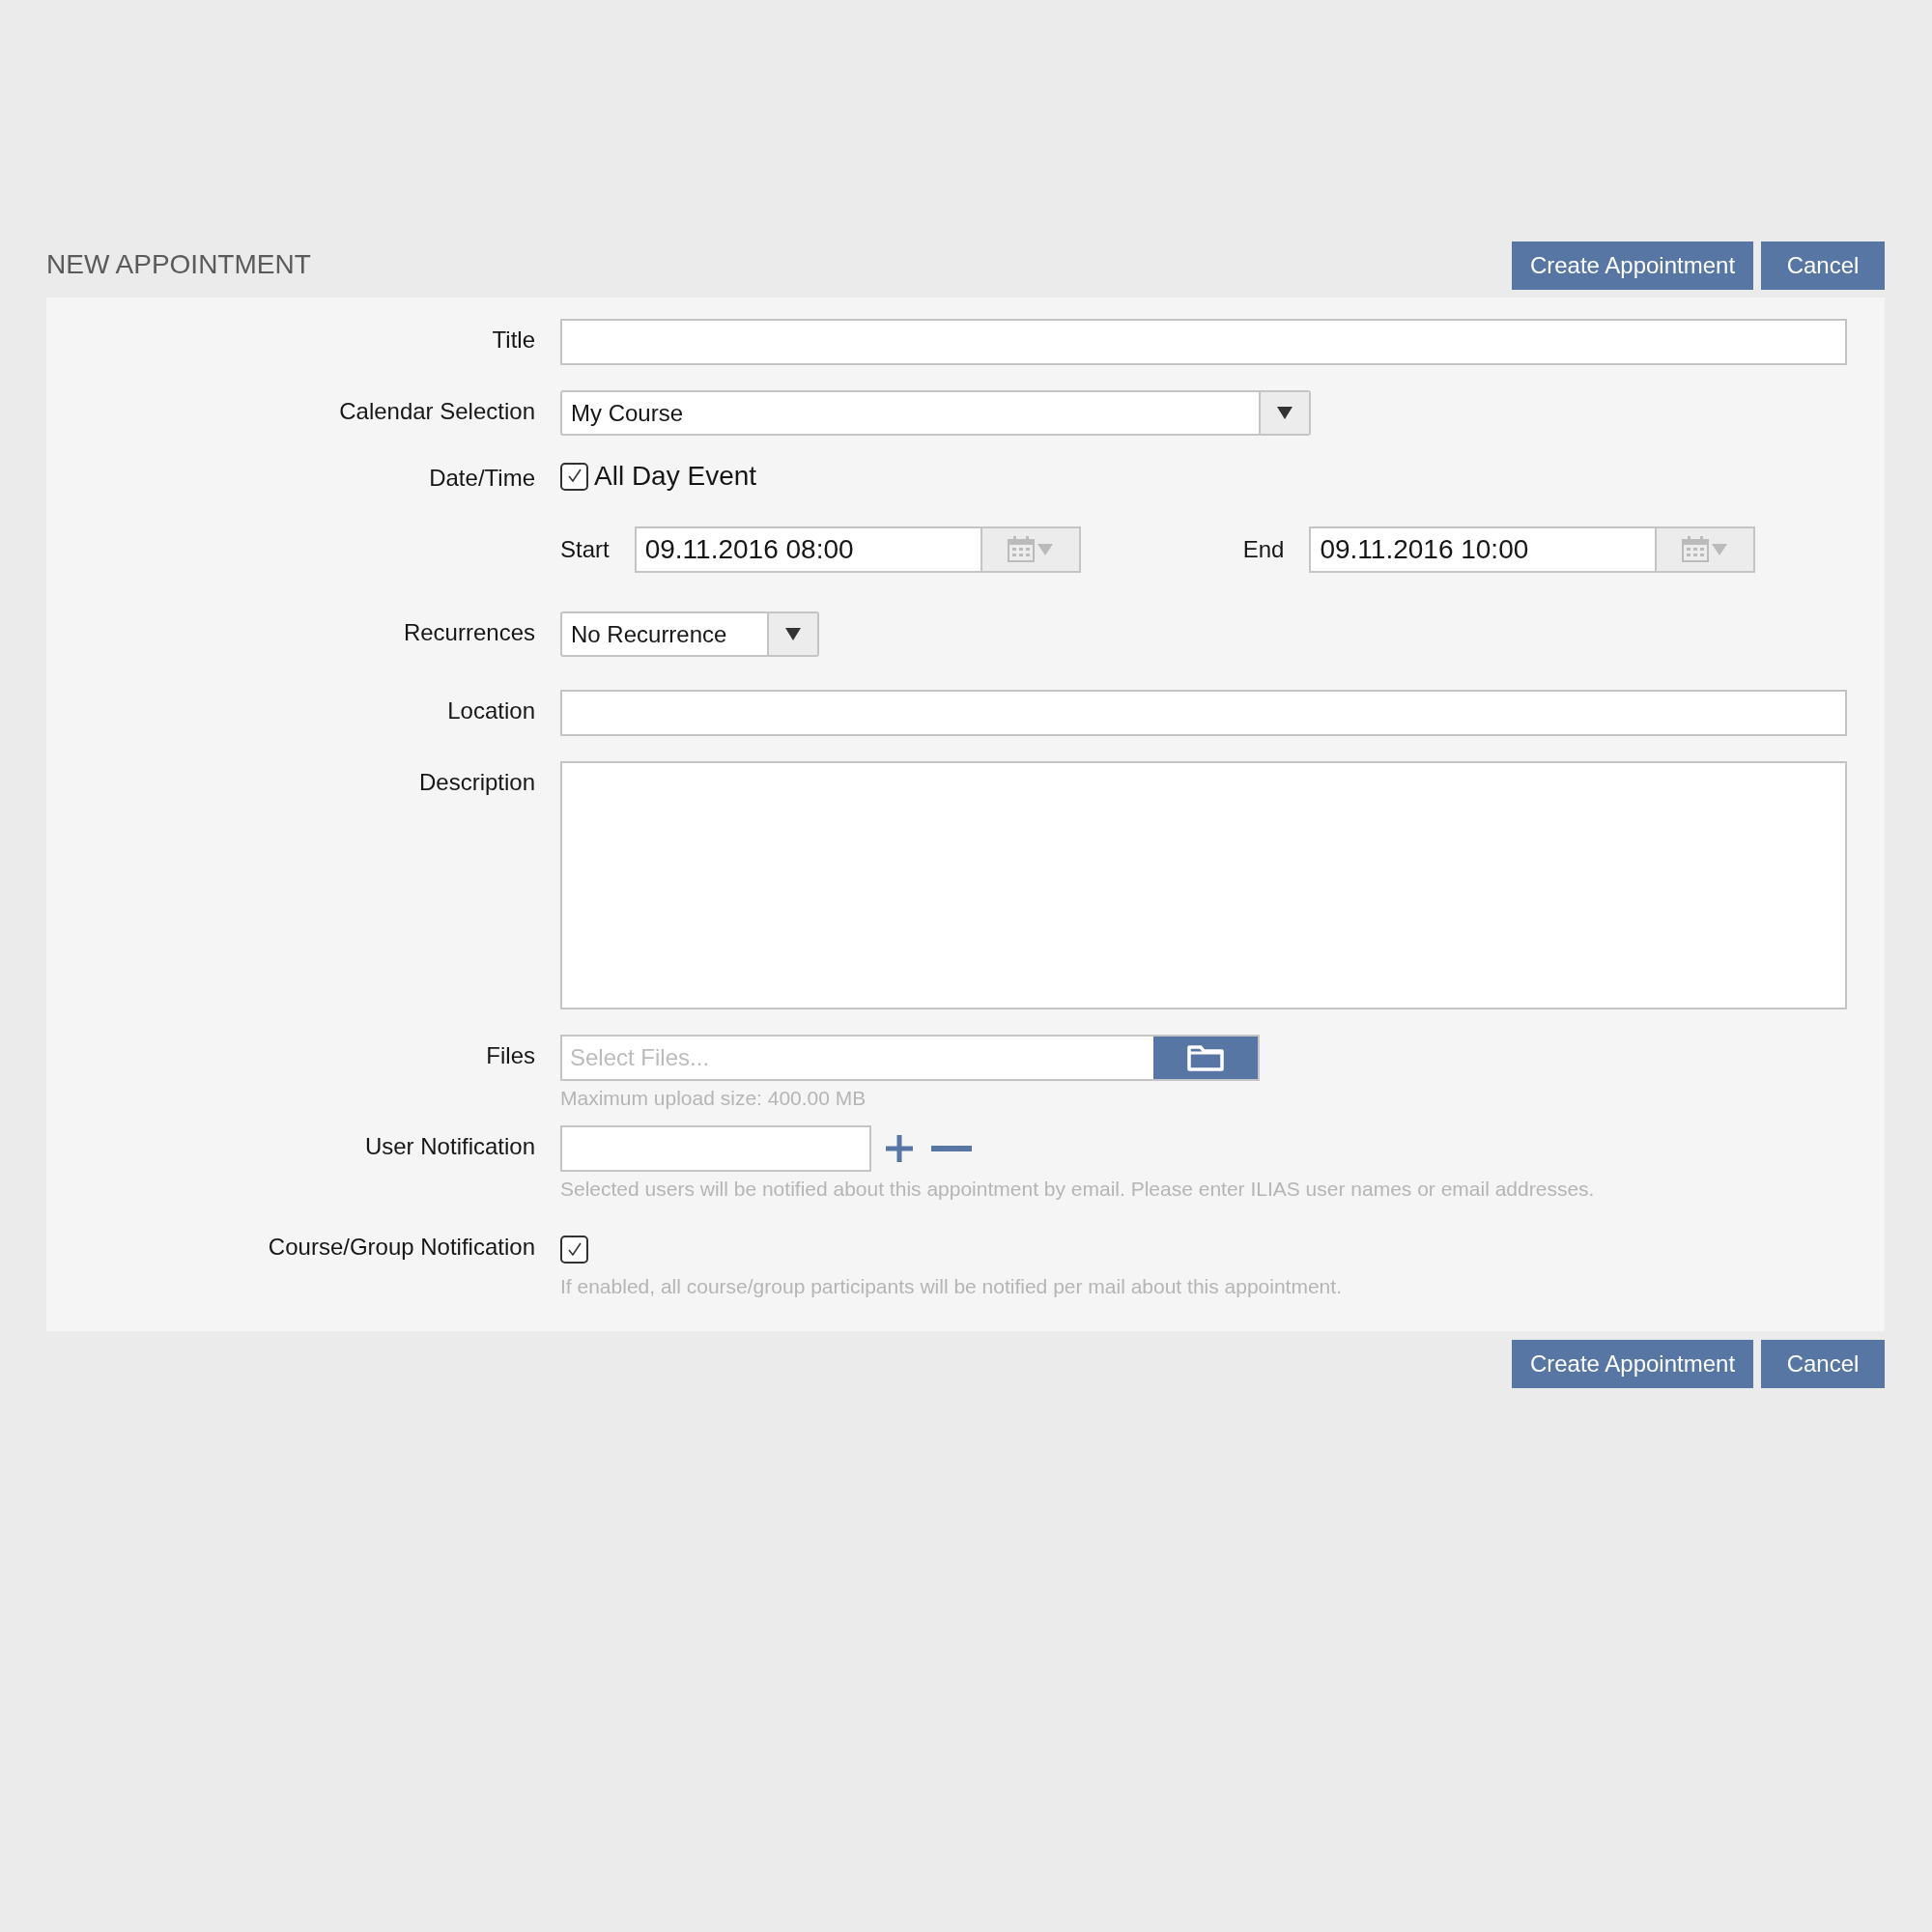 The width and height of the screenshot is (1932, 1932). Describe the element at coordinates (178, 264) in the screenshot. I see `form-title: NEW APPOINTMENT` at that location.